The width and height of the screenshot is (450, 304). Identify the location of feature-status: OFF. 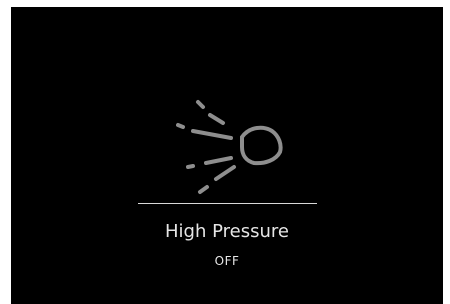
(227, 261).